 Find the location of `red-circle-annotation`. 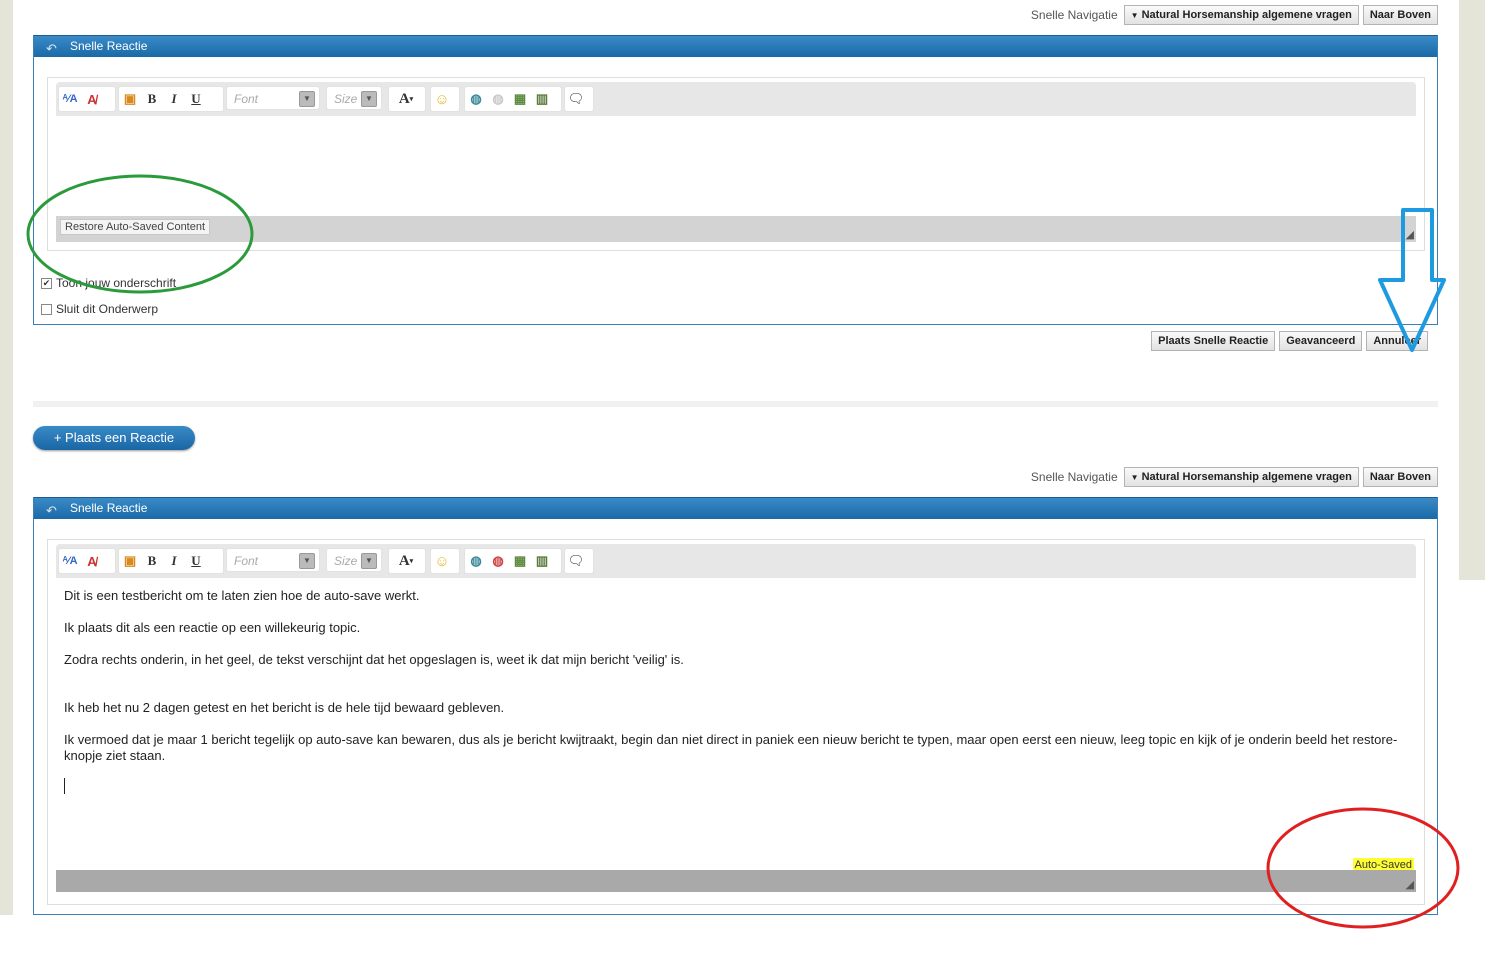

red-circle-annotation is located at coordinates (1363, 868).